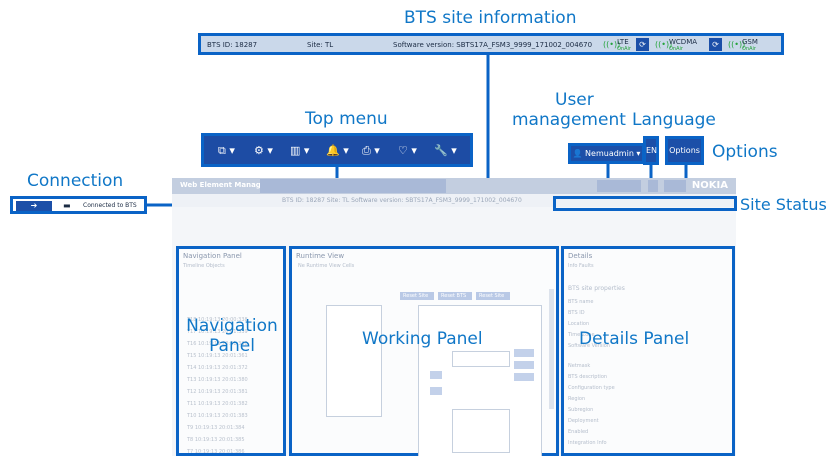  I want to click on nav-title: Navigation Panel, so click(212, 256).